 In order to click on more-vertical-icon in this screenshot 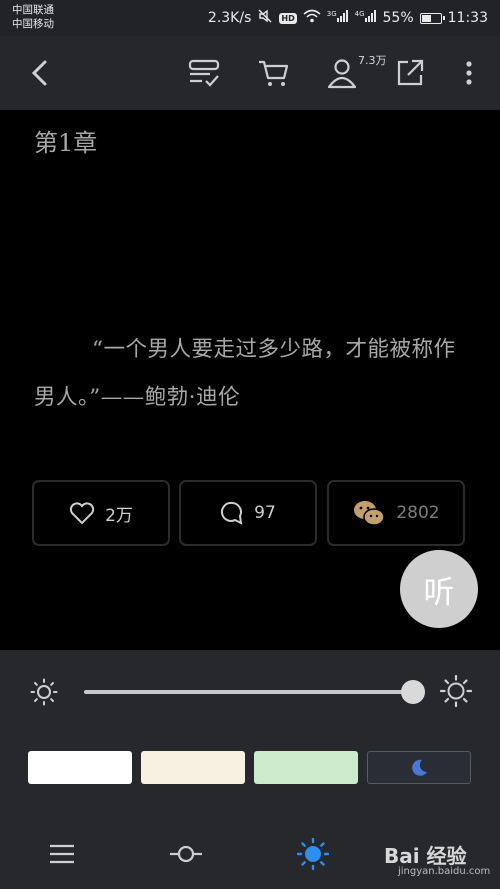, I will do `click(469, 73)`.